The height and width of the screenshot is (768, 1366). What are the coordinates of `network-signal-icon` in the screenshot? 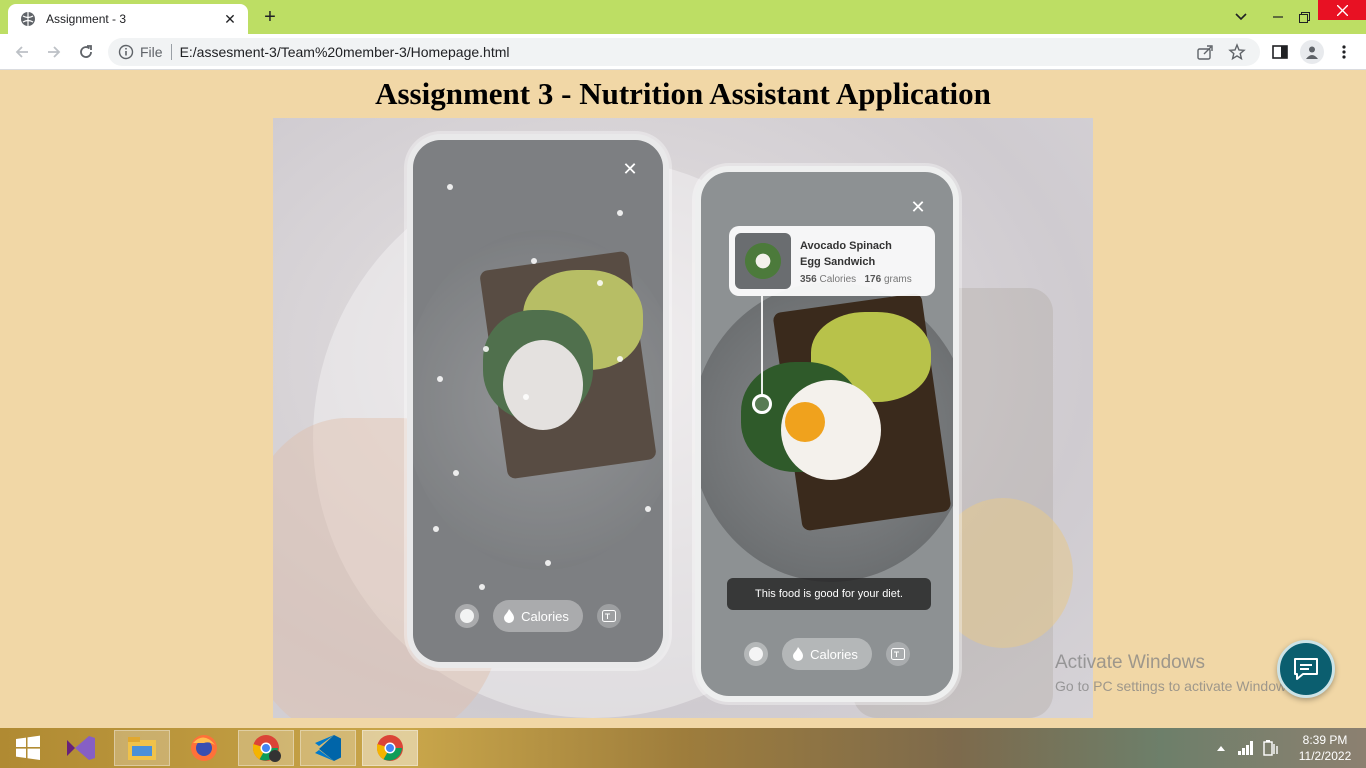 It's located at (1245, 748).